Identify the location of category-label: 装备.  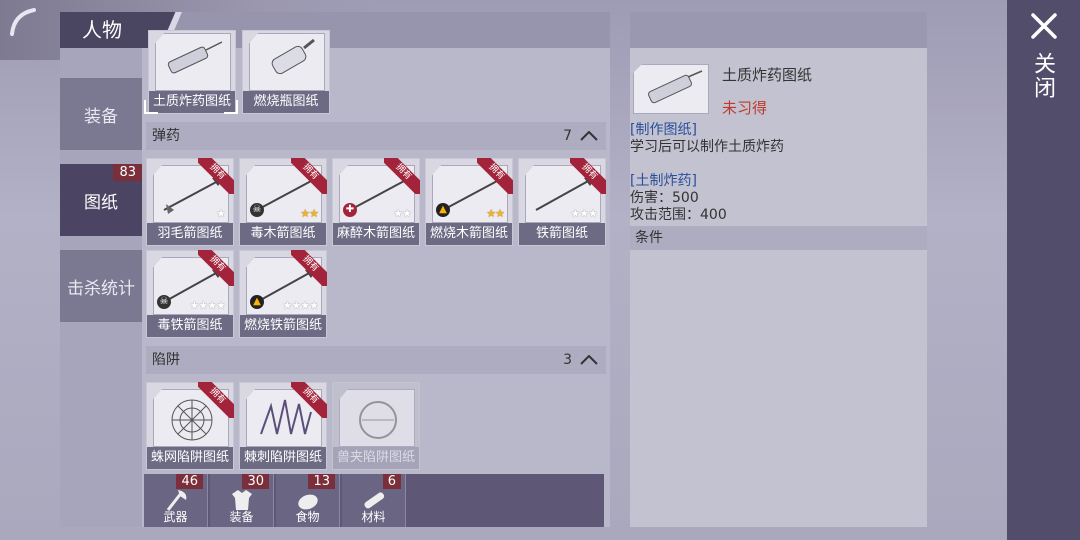
(241, 517).